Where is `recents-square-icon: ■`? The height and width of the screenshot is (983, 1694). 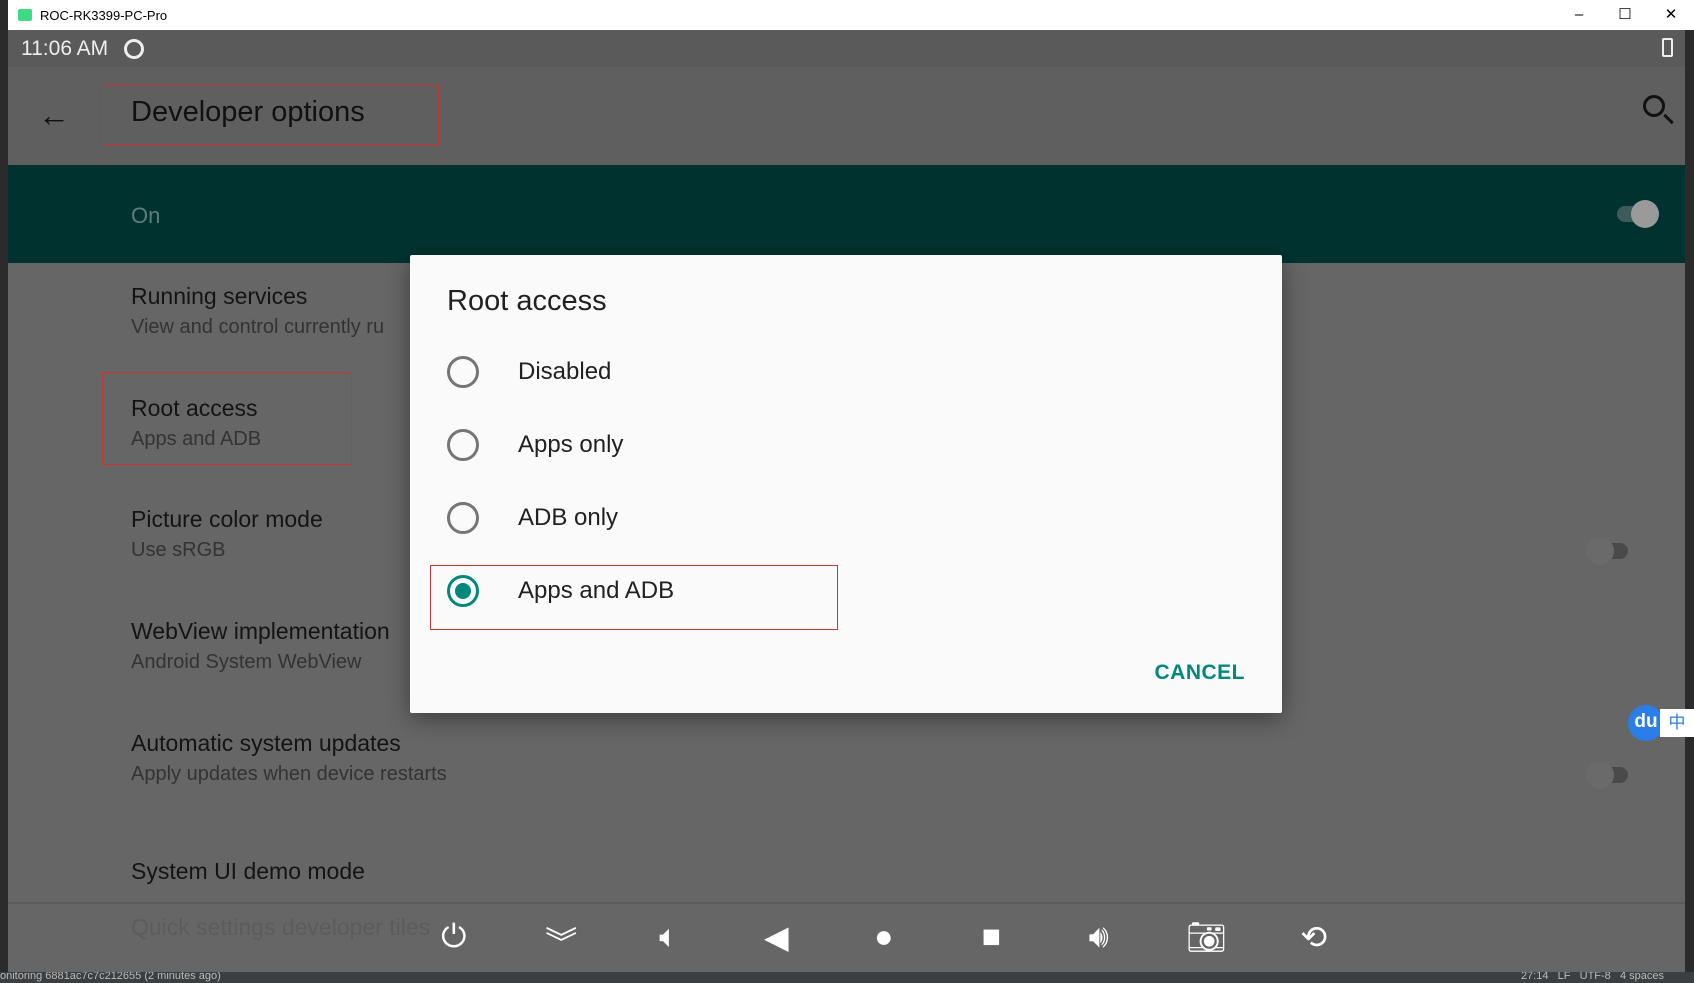
recents-square-icon: ■ is located at coordinates (992, 941).